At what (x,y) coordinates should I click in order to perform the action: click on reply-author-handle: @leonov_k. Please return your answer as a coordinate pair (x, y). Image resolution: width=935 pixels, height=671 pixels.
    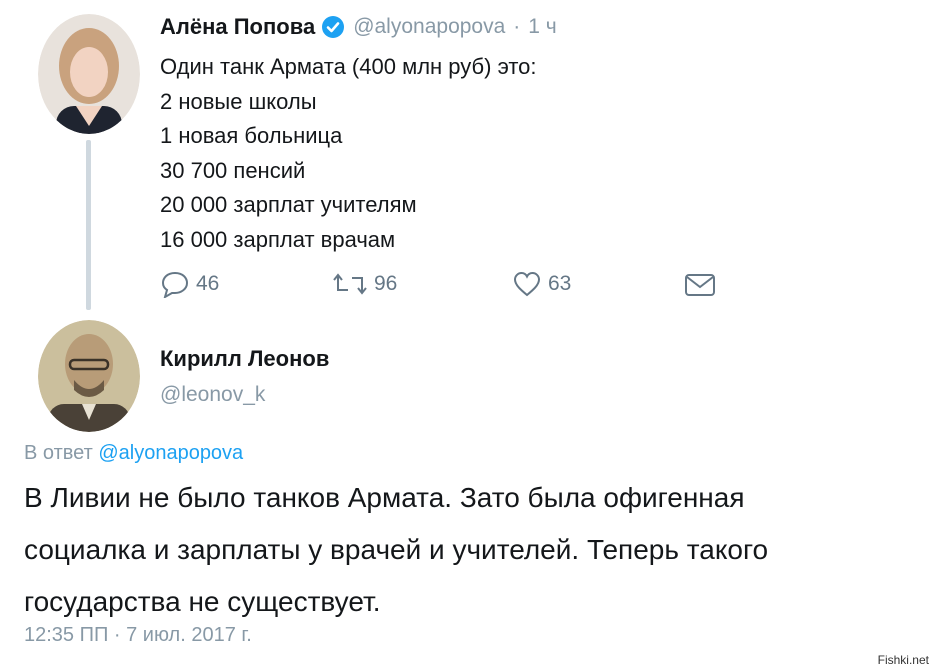
    Looking at the image, I should click on (212, 395).